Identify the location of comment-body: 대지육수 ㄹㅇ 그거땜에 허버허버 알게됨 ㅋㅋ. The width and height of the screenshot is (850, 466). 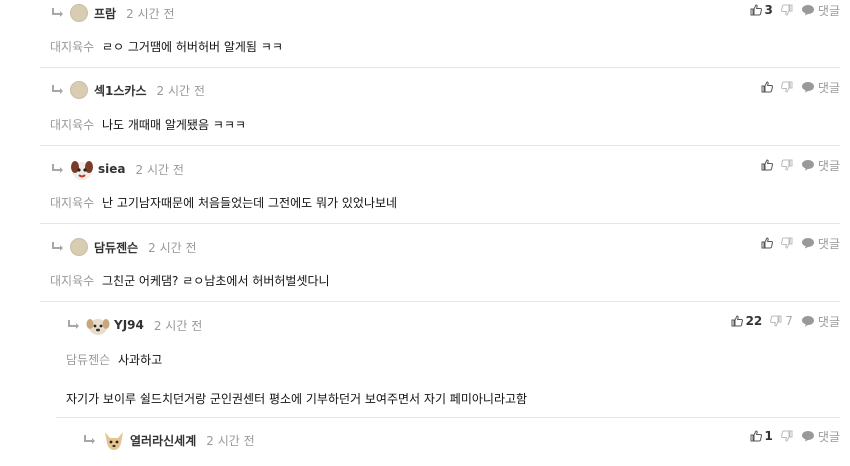
(166, 46).